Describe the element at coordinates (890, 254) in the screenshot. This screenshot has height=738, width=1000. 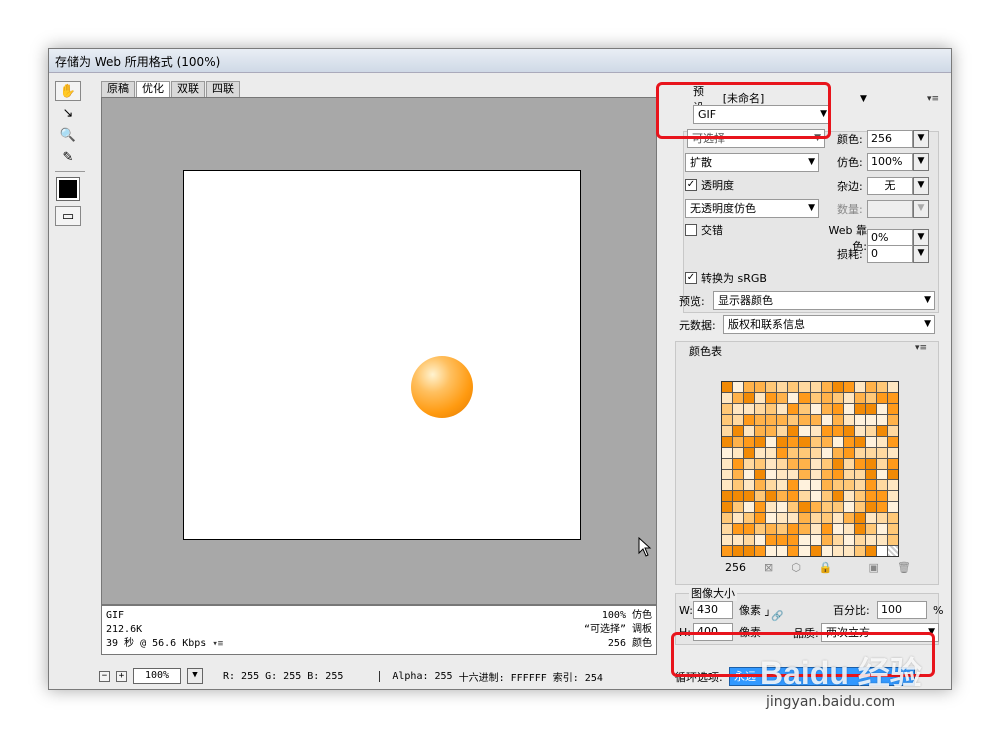
I see `lossy-field: 0` at that location.